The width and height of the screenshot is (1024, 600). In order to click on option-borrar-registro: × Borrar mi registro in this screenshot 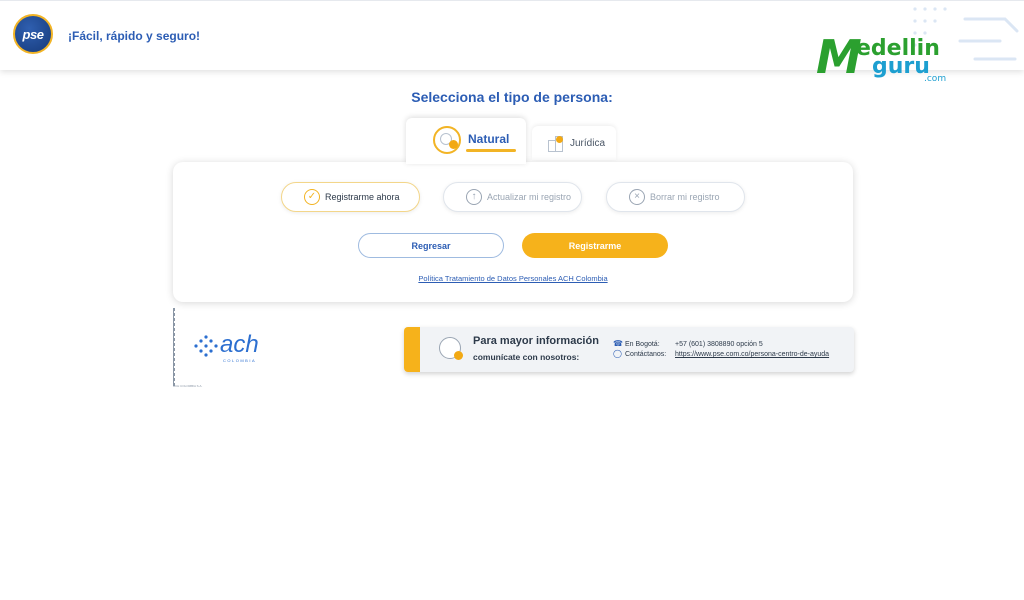, I will do `click(675, 197)`.